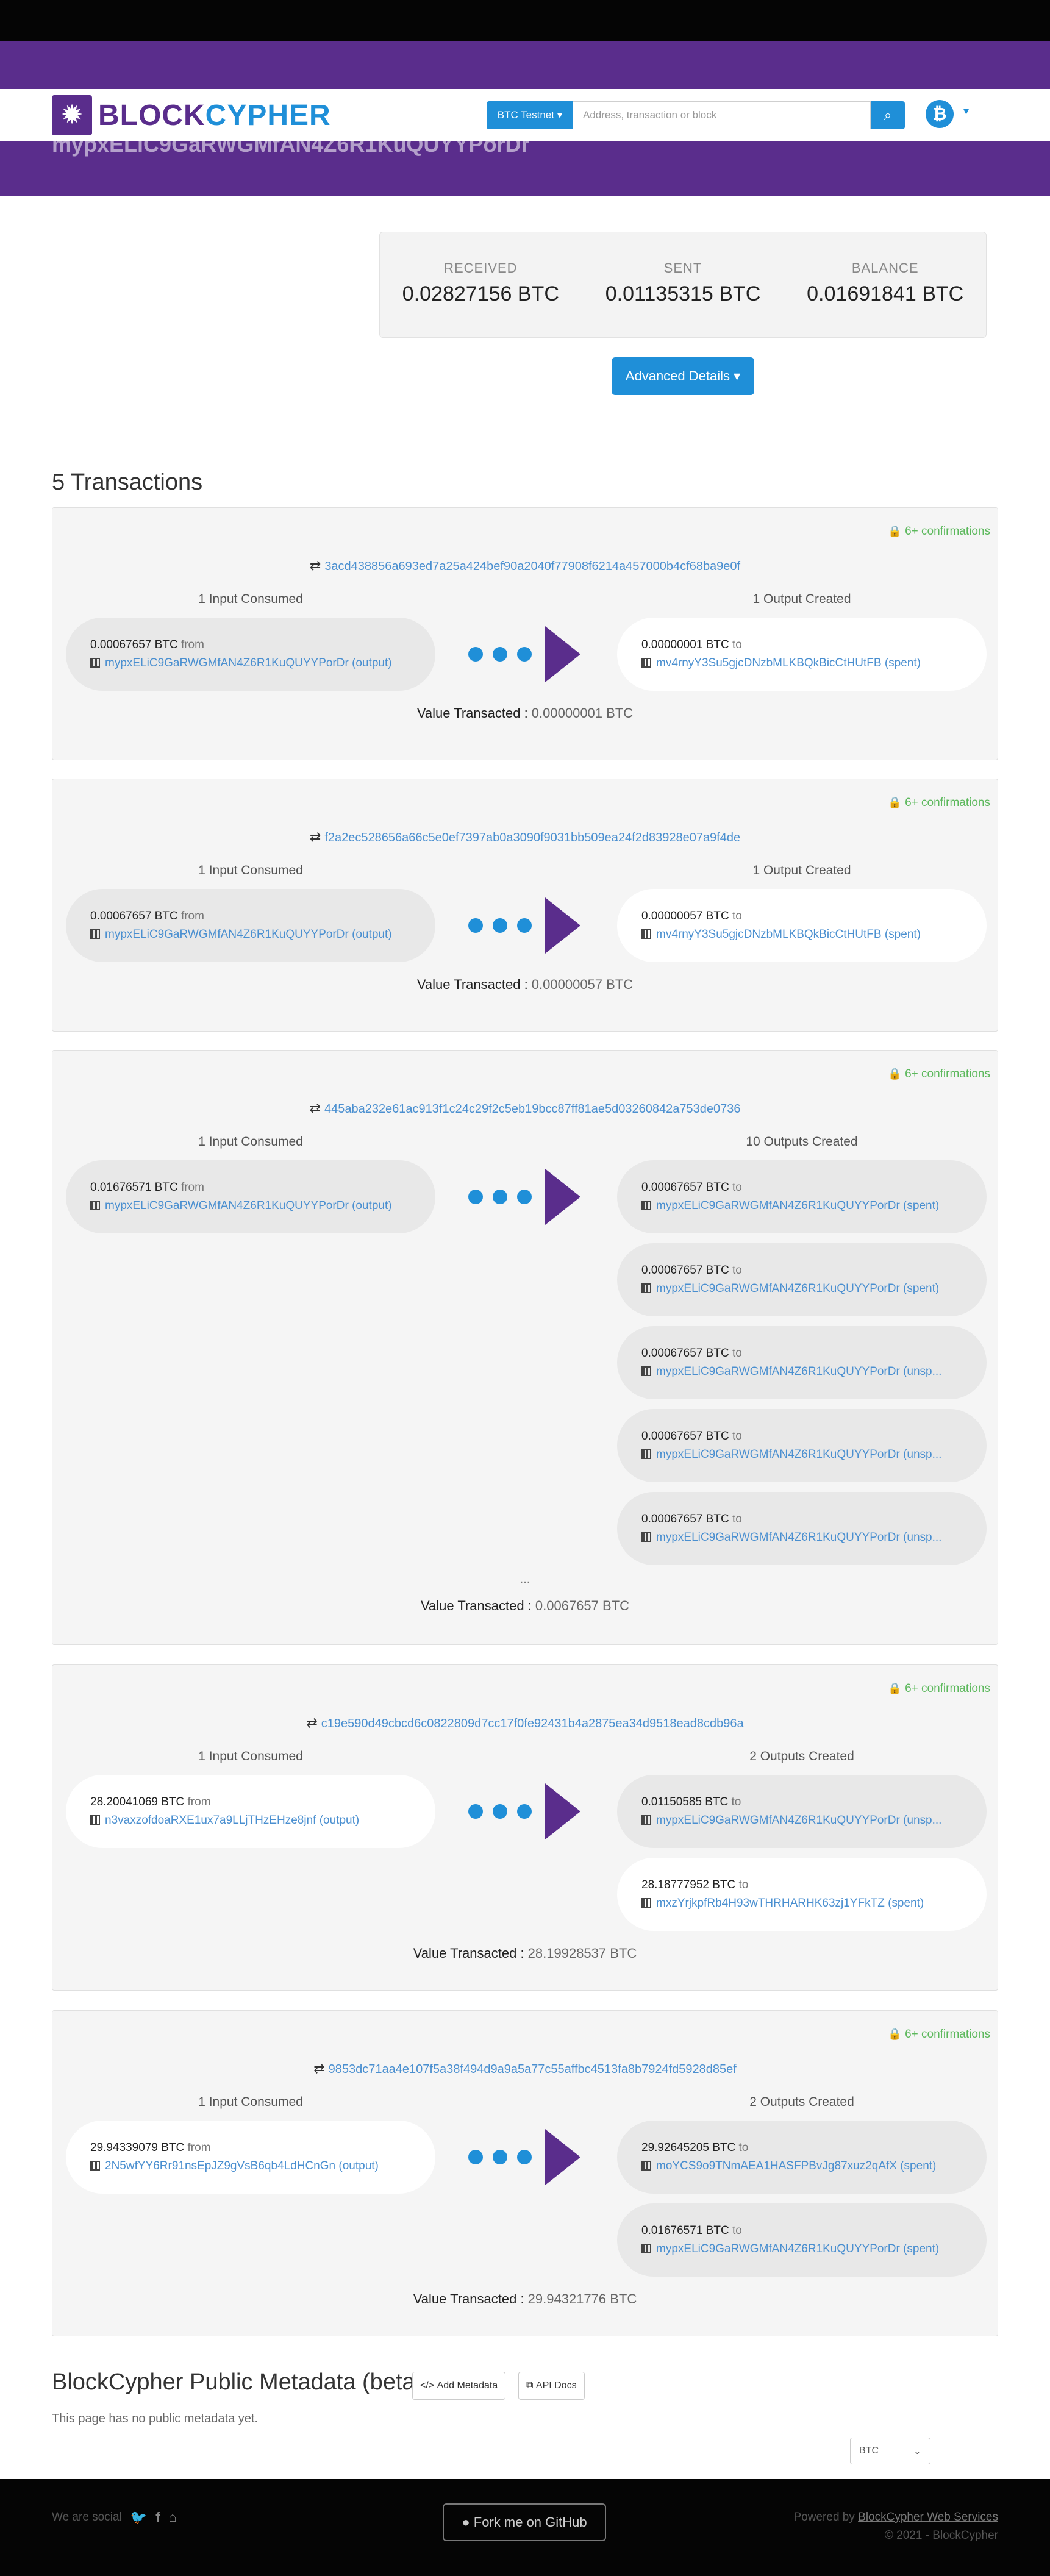 The height and width of the screenshot is (2576, 1050). Describe the element at coordinates (888, 115) in the screenshot. I see `search-button: ⌕` at that location.